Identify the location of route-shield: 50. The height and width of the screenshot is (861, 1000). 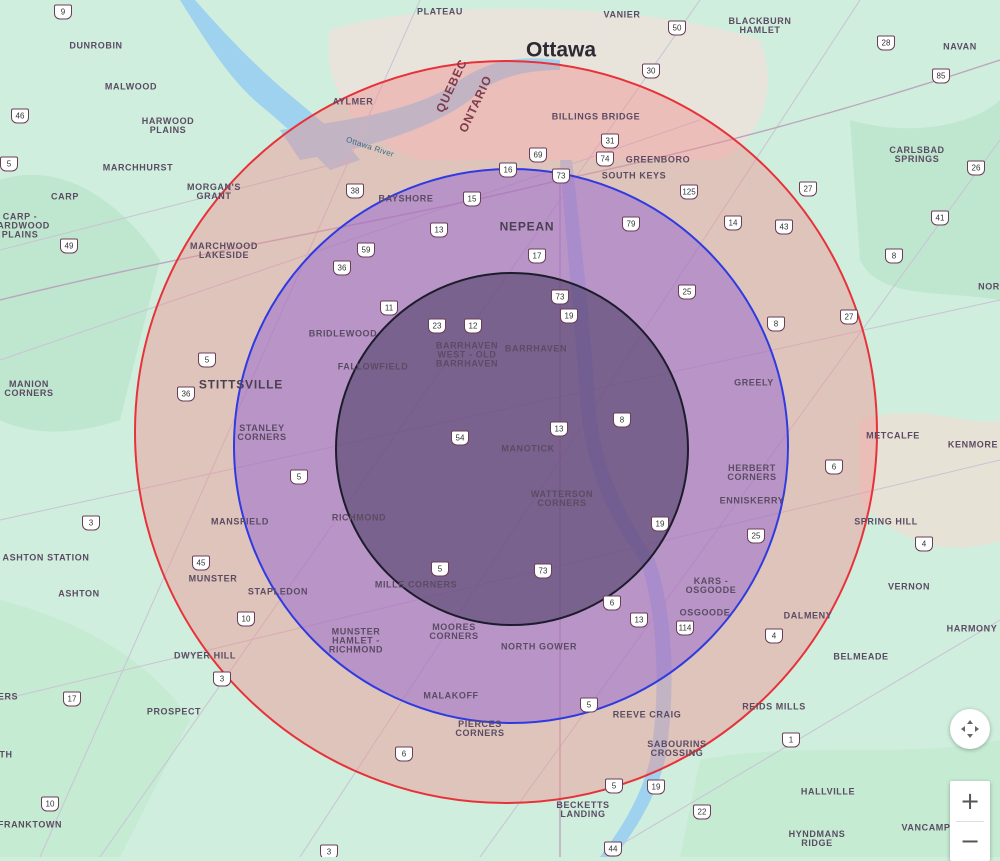
(677, 28).